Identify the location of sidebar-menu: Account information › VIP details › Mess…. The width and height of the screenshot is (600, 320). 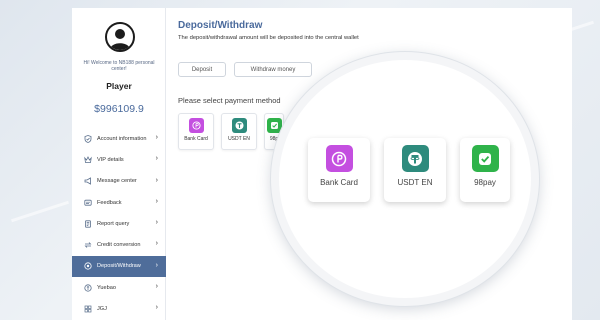
(119, 224).